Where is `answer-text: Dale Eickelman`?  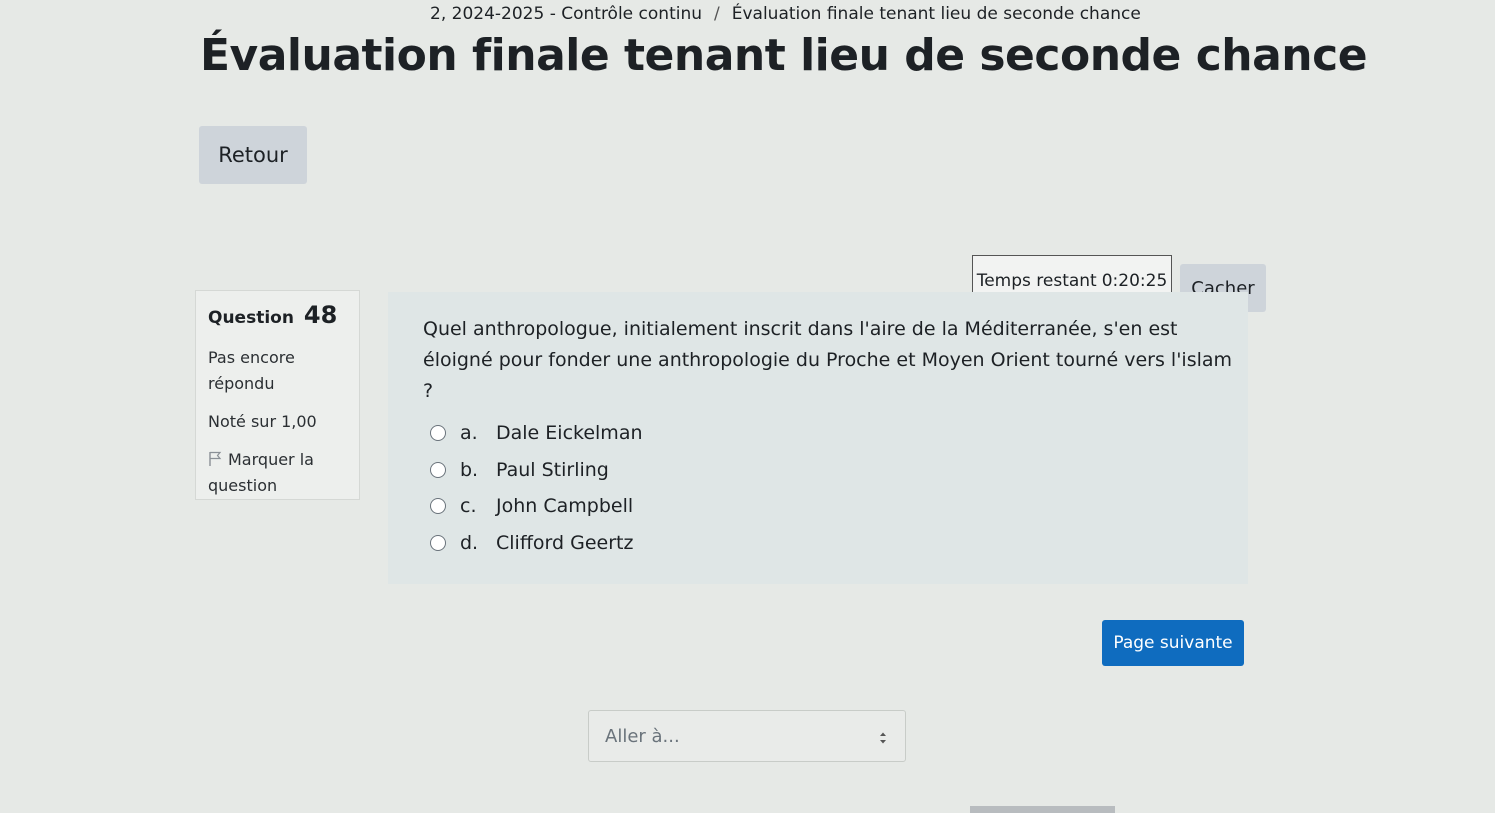 answer-text: Dale Eickelman is located at coordinates (569, 433).